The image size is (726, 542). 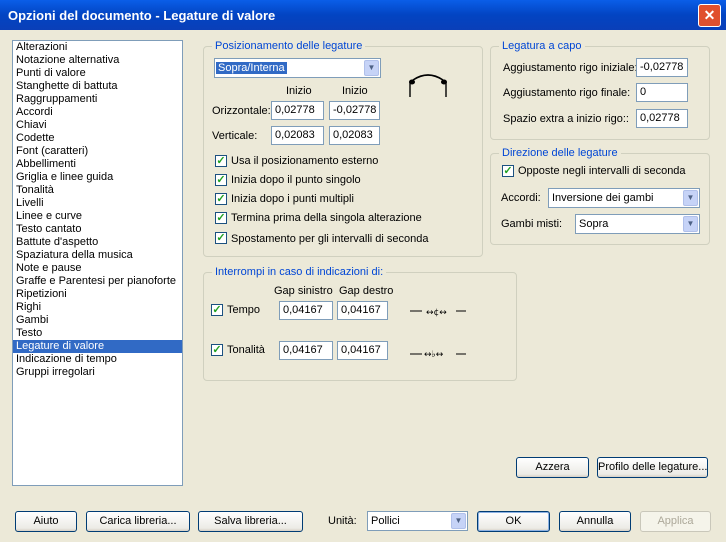 What do you see at coordinates (97, 99) in the screenshot?
I see `list-item: Raggruppamenti` at bounding box center [97, 99].